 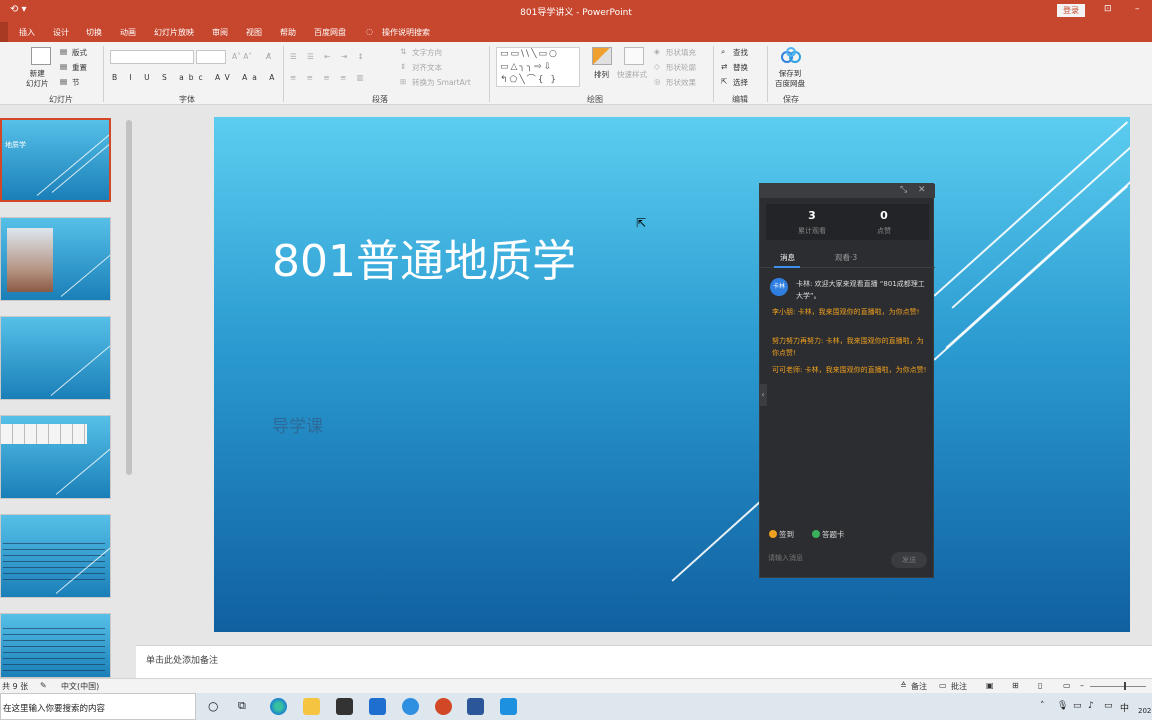 What do you see at coordinates (681, 52) in the screenshot?
I see `shape-fill-button: 形状填充` at bounding box center [681, 52].